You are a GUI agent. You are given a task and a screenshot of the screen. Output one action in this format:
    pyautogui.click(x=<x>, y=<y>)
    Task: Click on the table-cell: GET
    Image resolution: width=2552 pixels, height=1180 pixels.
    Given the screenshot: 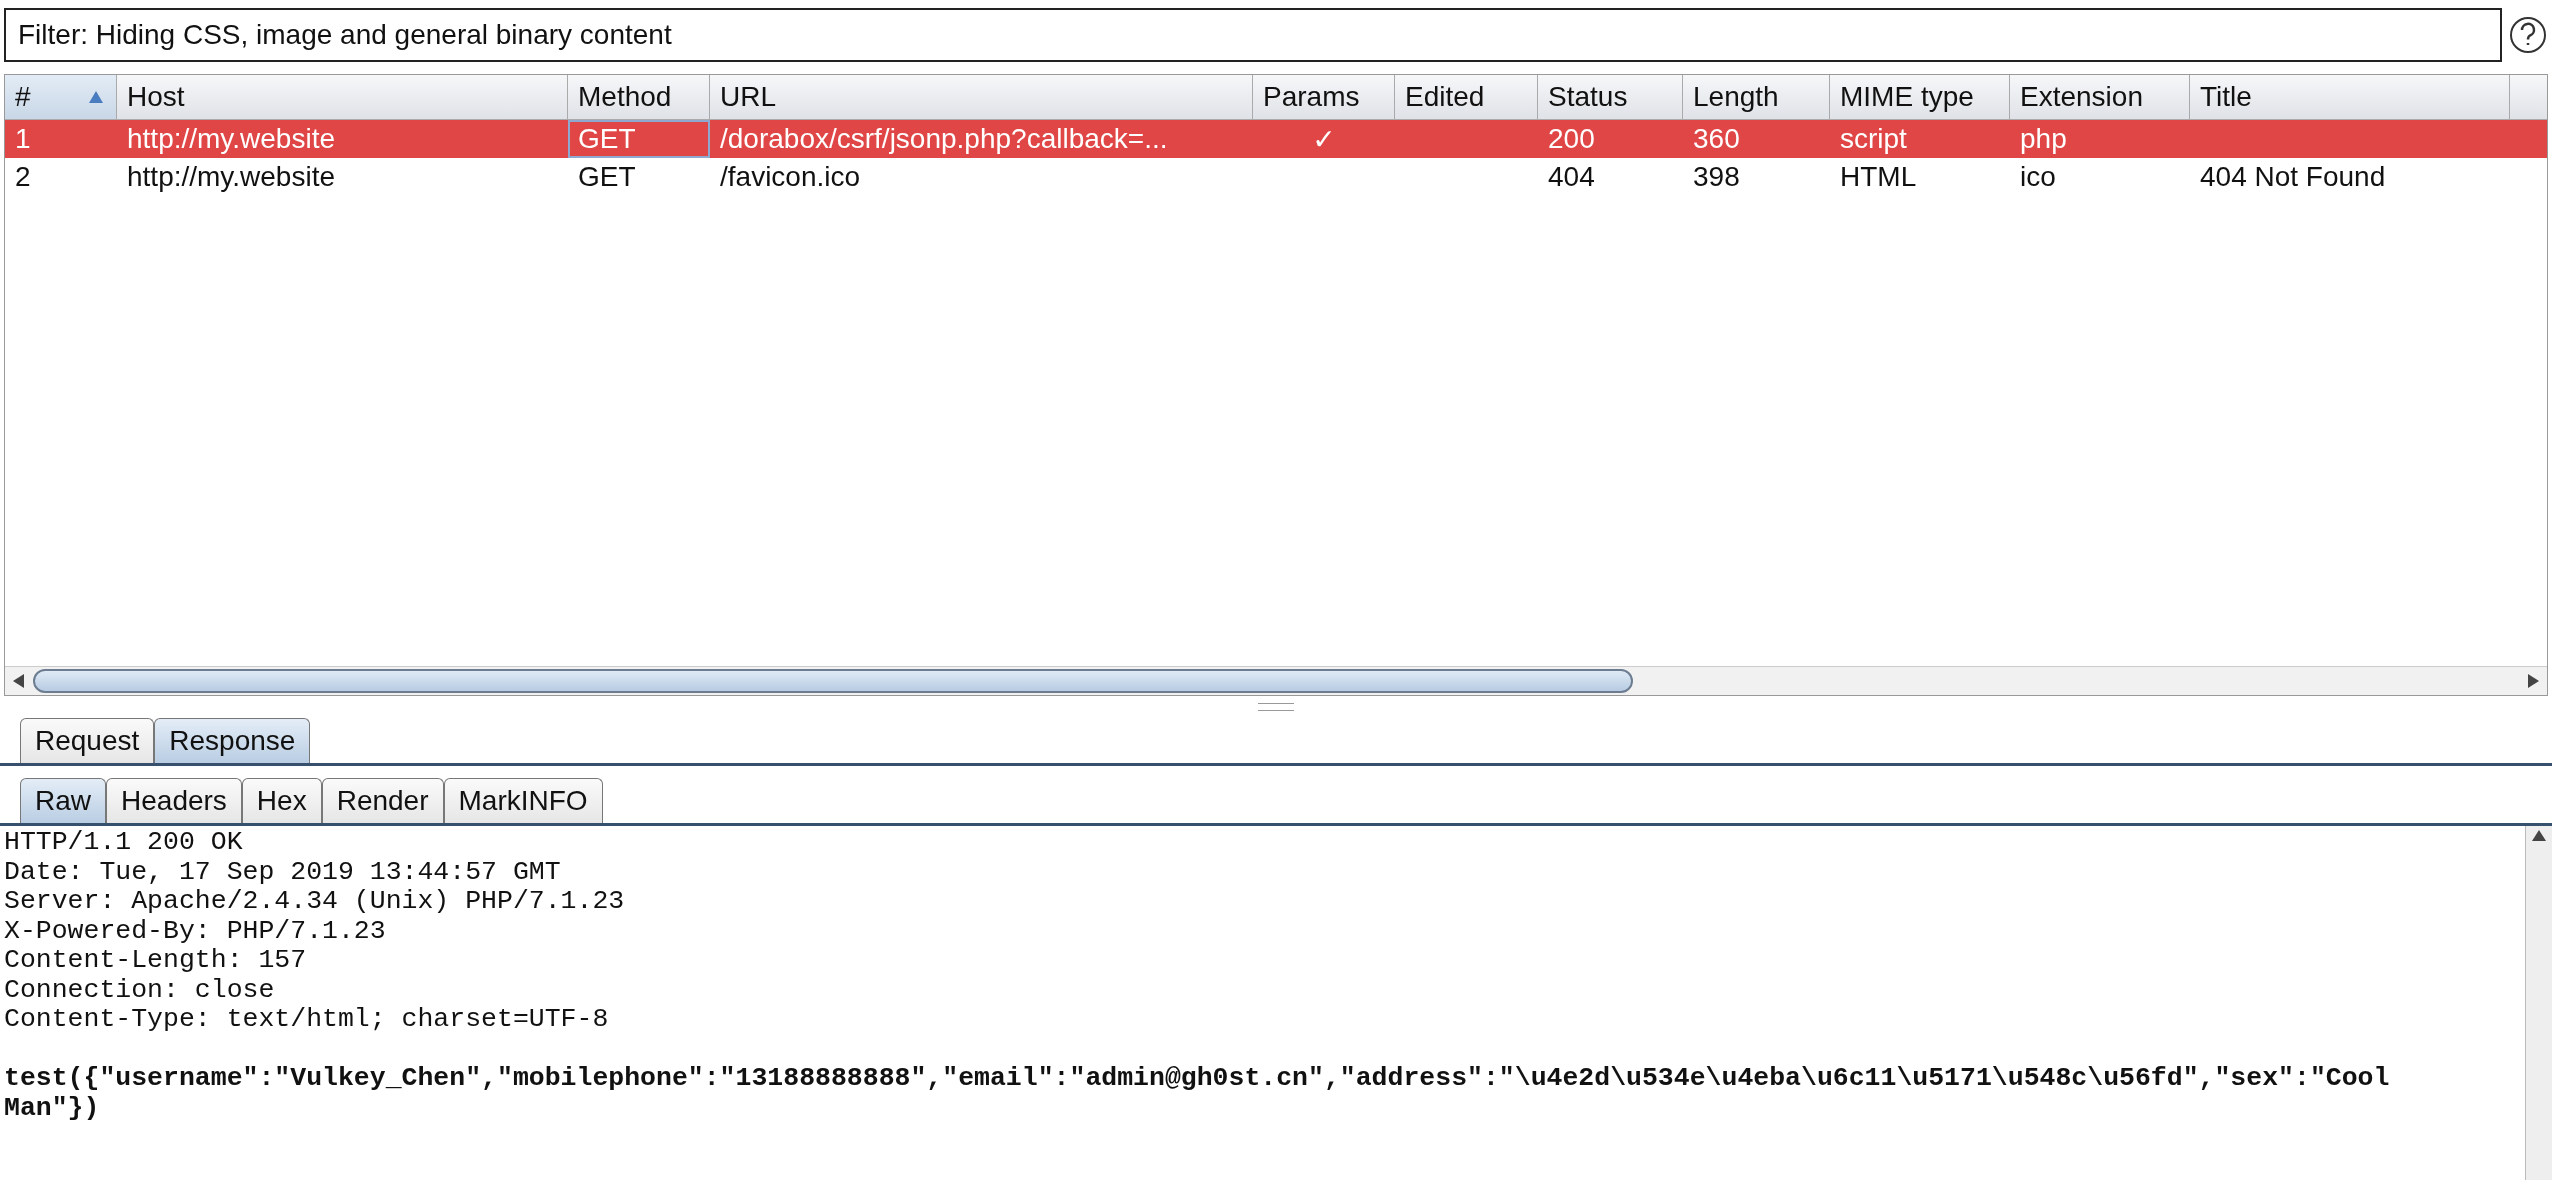 What is the action you would take?
    pyautogui.click(x=639, y=139)
    